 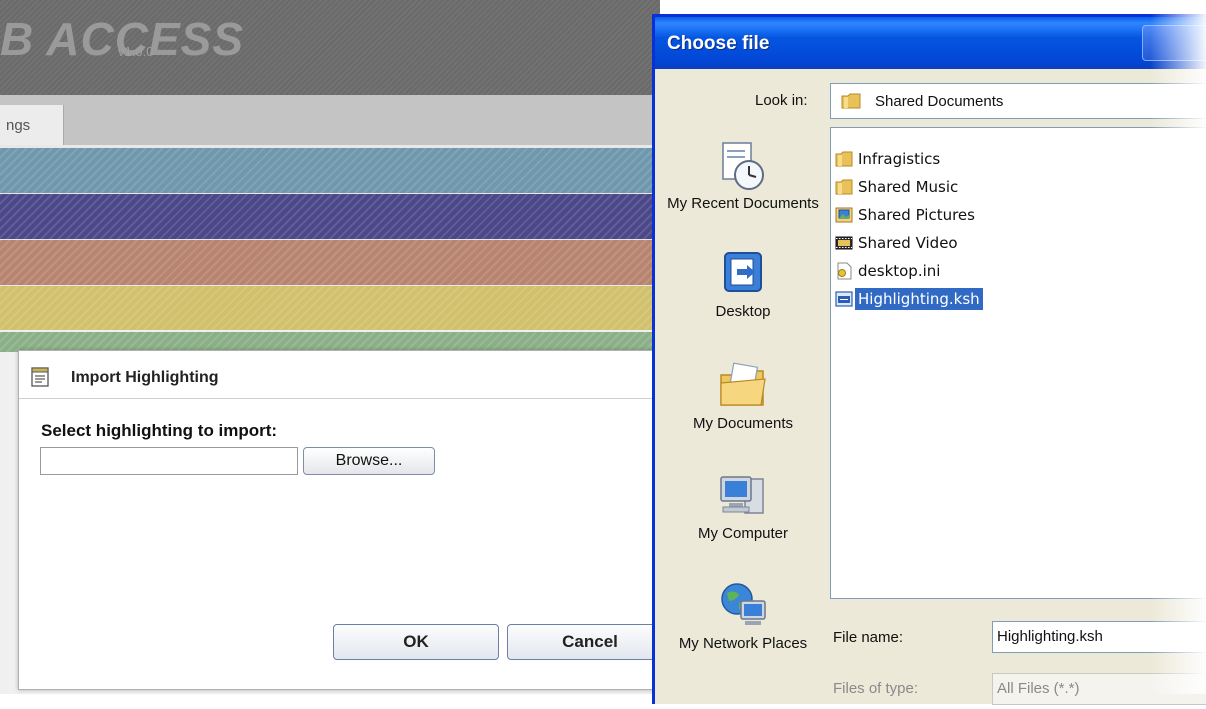 I want to click on cancel-button: Cancel, so click(x=590, y=642).